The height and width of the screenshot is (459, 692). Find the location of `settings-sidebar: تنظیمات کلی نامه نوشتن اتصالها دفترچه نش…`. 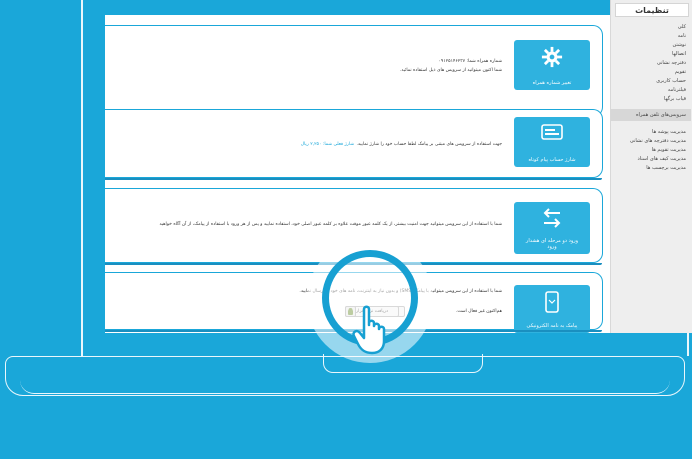

settings-sidebar: تنظیمات کلی نامه نوشتن اتصالها دفترچه نش… is located at coordinates (651, 166).